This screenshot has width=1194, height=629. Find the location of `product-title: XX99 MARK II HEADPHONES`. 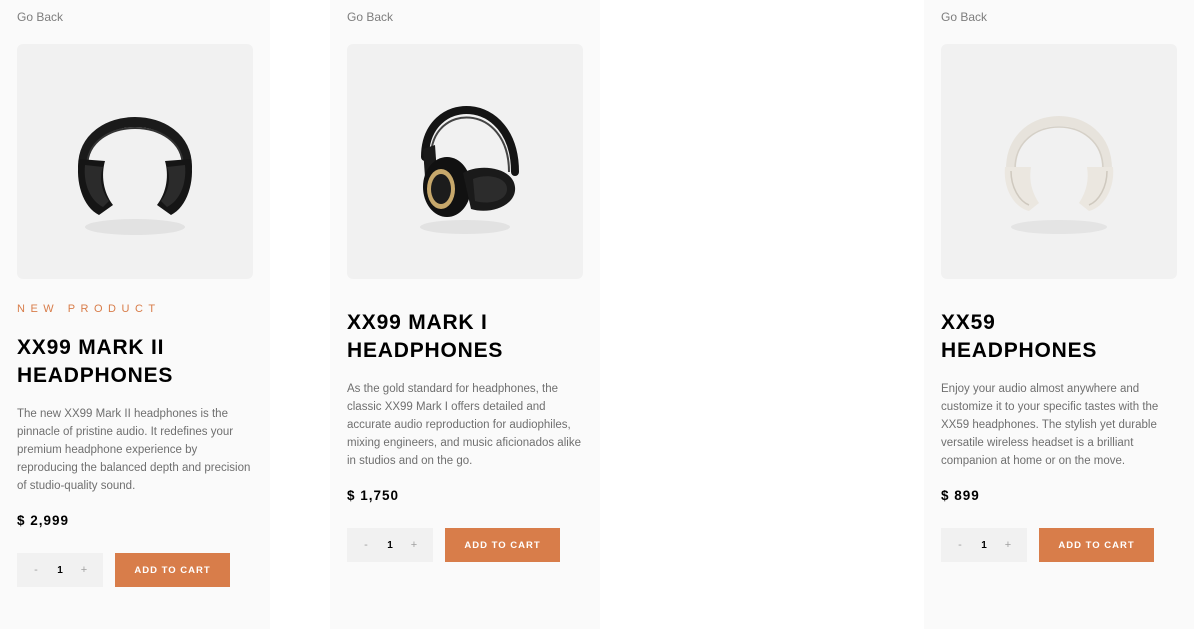

product-title: XX99 MARK II HEADPHONES is located at coordinates (135, 362).